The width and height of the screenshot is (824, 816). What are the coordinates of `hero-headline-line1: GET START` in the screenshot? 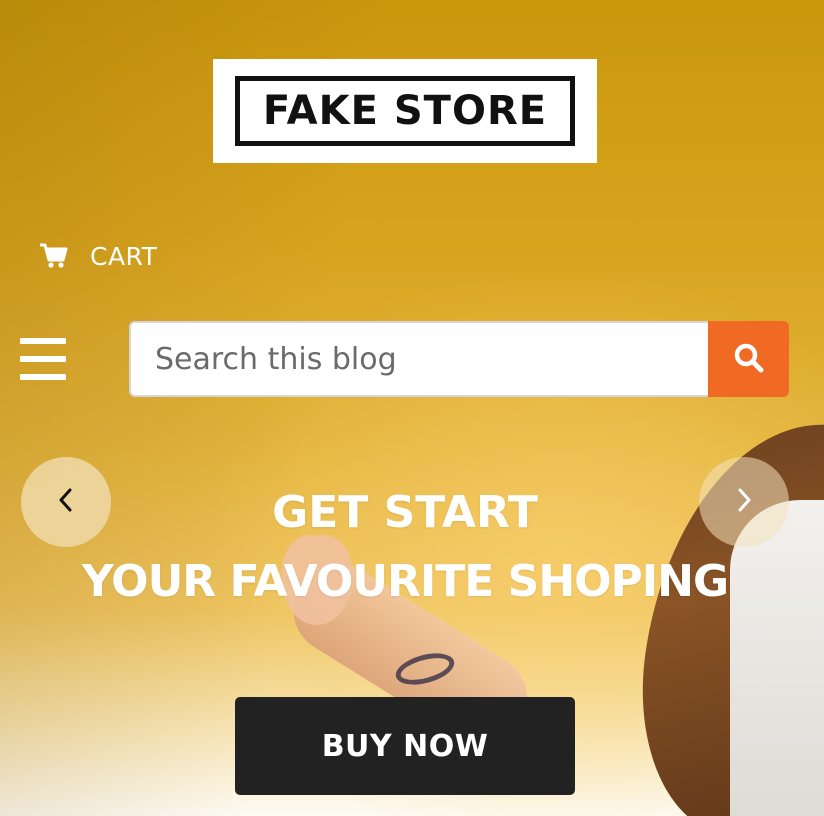 It's located at (405, 512).